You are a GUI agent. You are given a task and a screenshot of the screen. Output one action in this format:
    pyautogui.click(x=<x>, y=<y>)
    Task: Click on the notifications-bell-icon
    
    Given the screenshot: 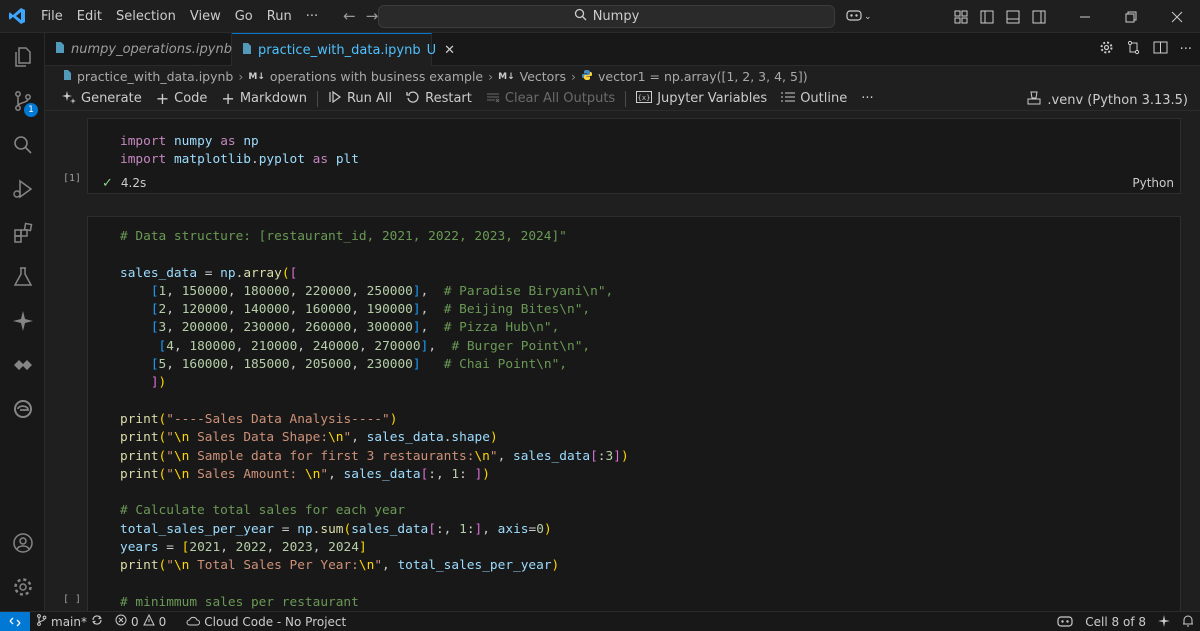 What is the action you would take?
    pyautogui.click(x=1188, y=622)
    